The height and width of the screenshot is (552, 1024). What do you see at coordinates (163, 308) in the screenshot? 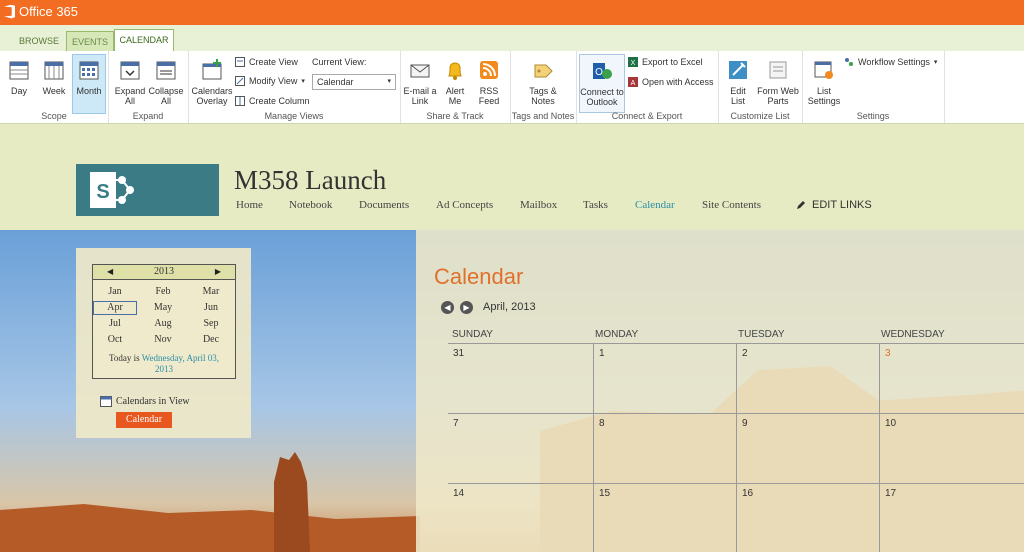
I see `month-may: May` at bounding box center [163, 308].